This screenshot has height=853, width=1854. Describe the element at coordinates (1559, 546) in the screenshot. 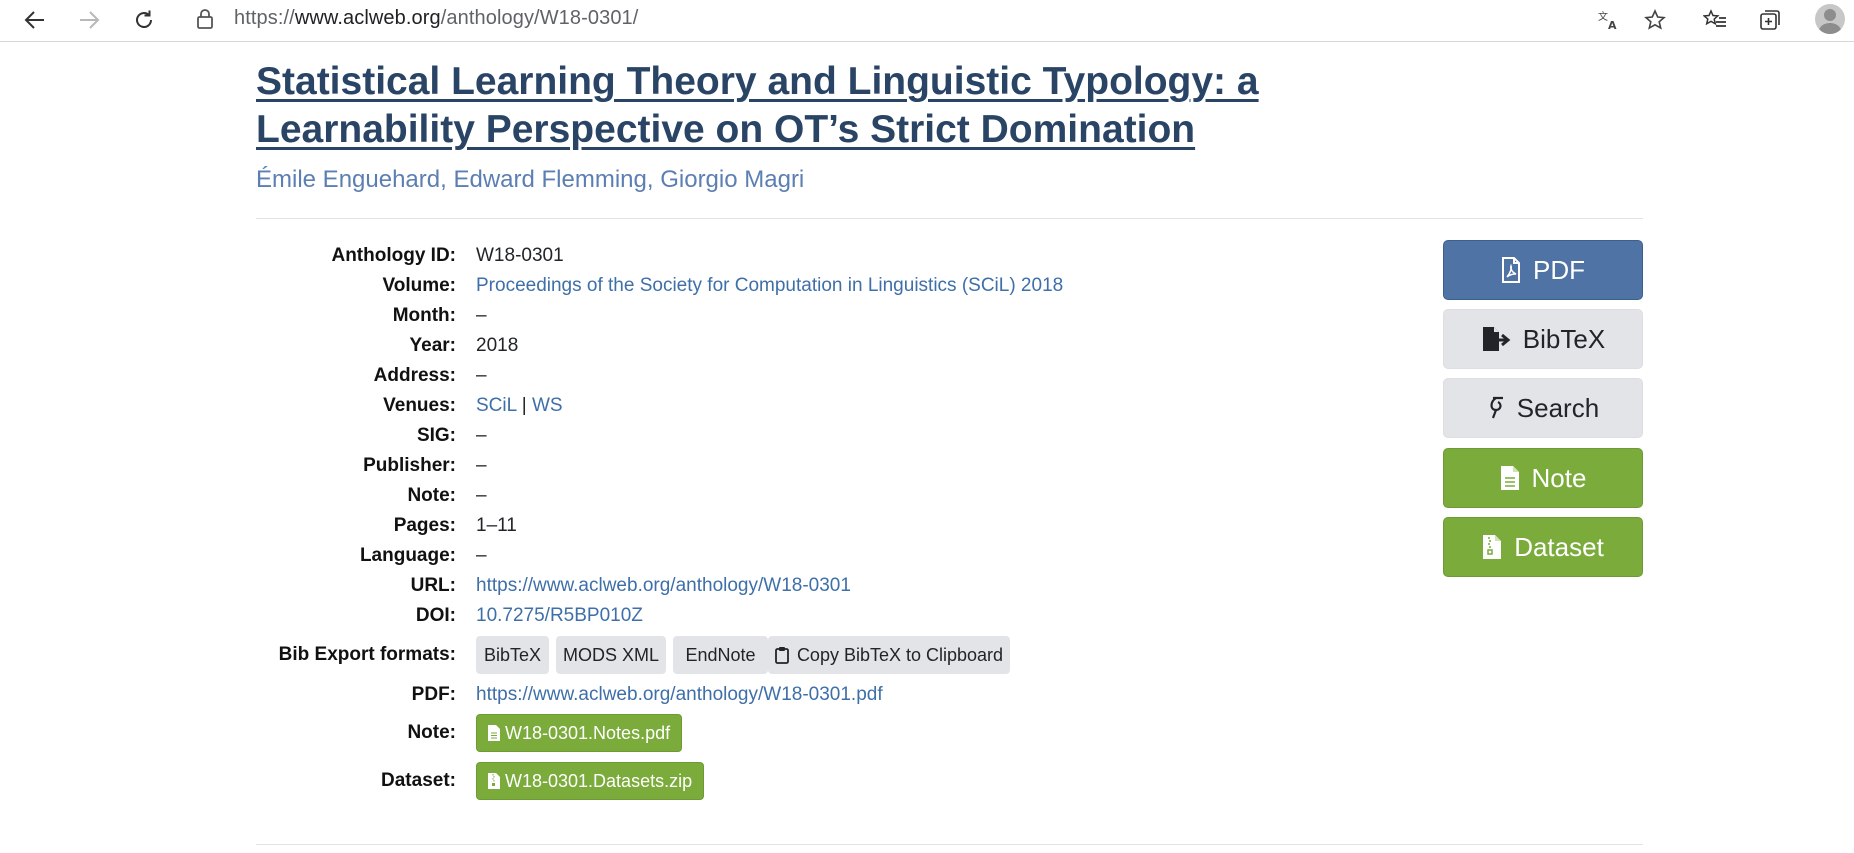

I see `dataset-button-label: Dataset` at that location.